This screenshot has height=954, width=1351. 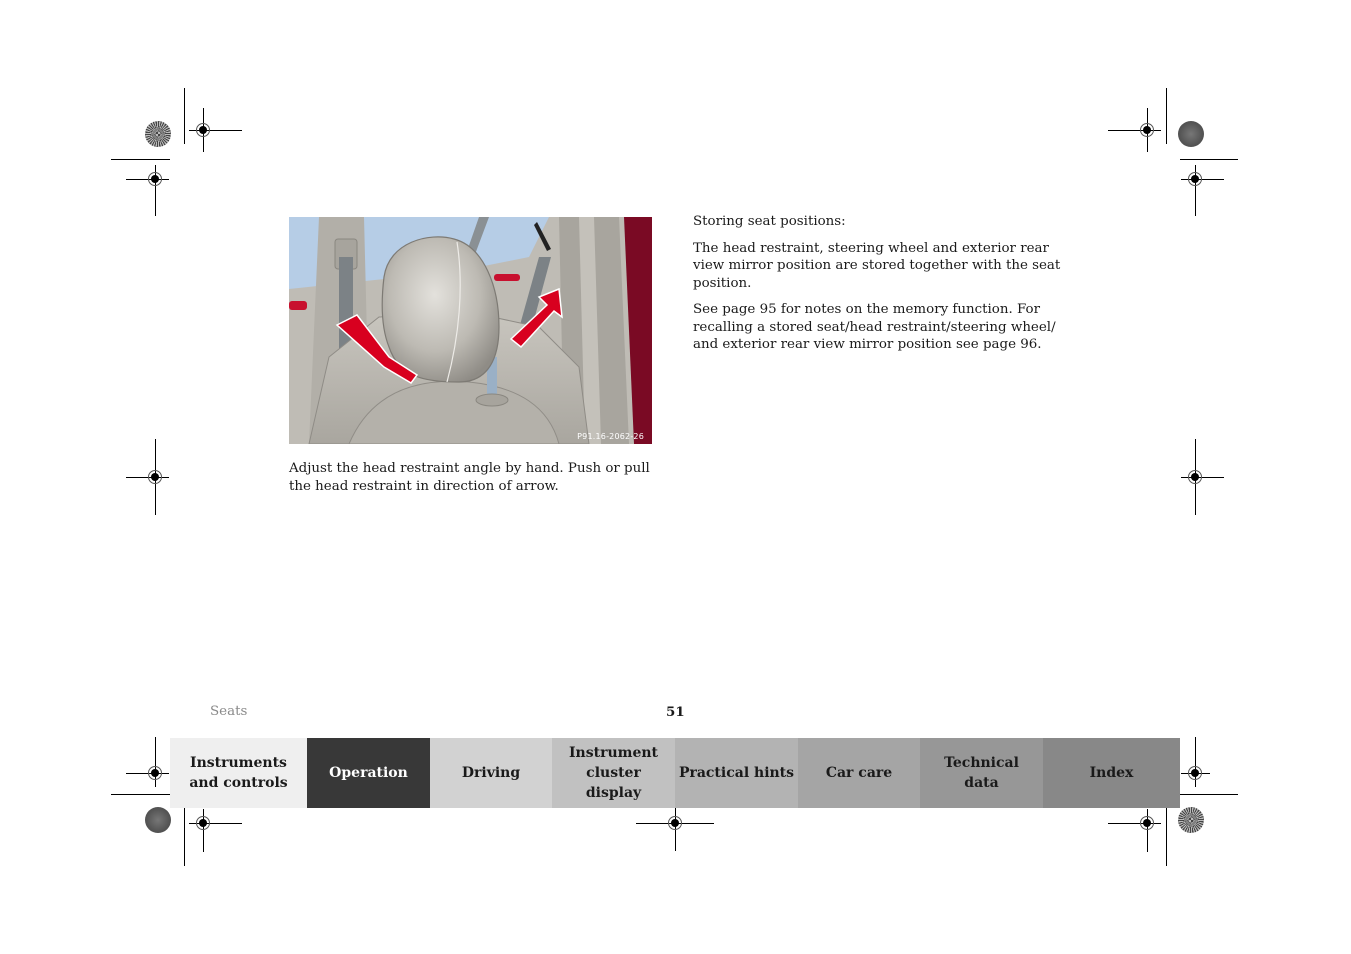 What do you see at coordinates (769, 221) in the screenshot?
I see `section-heading: Storing seat positions:` at bounding box center [769, 221].